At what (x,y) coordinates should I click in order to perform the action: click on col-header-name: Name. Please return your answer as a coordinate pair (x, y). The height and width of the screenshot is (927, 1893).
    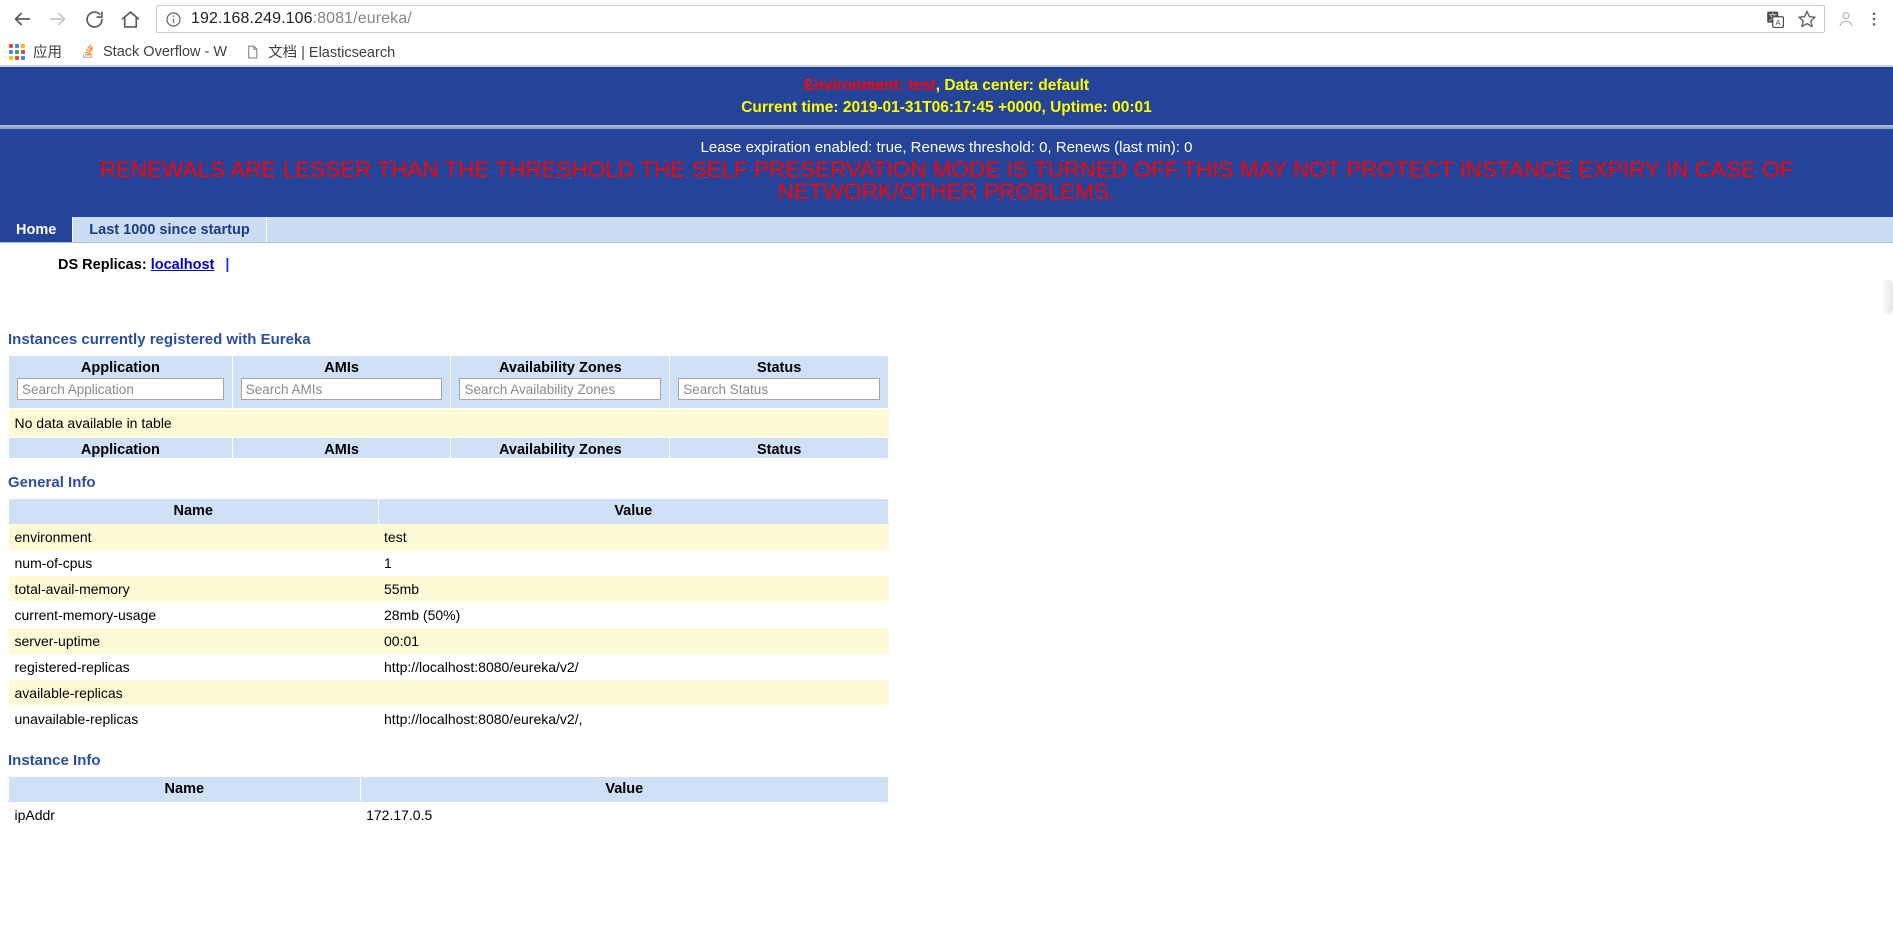
    Looking at the image, I should click on (193, 511).